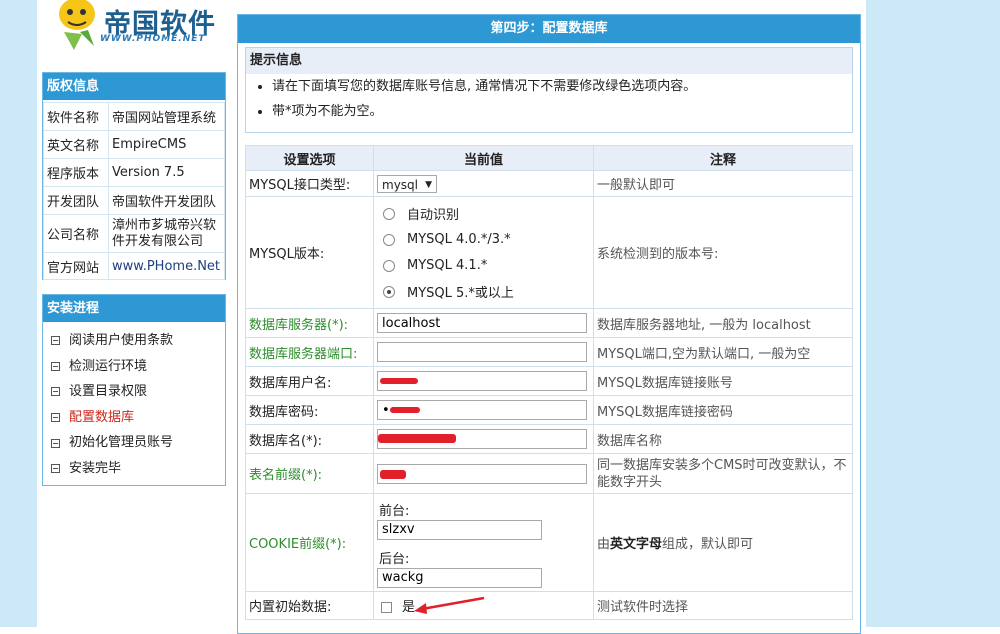  What do you see at coordinates (309, 158) in the screenshot?
I see `header-option: 设置选项` at bounding box center [309, 158].